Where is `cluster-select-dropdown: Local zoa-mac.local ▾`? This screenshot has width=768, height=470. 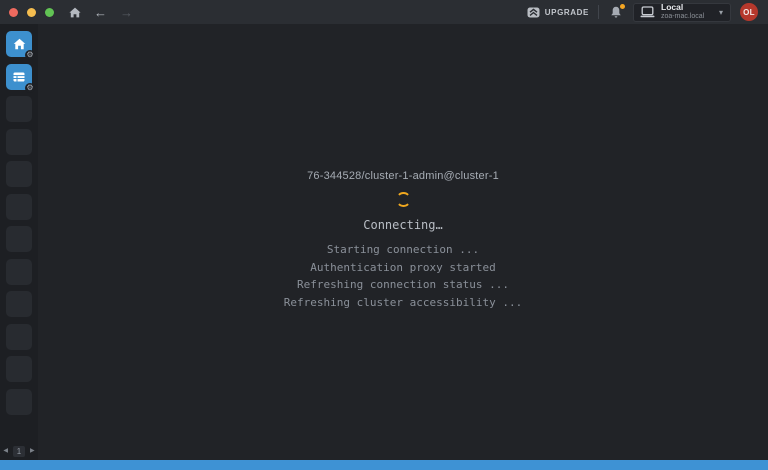 cluster-select-dropdown: Local zoa-mac.local ▾ is located at coordinates (682, 12).